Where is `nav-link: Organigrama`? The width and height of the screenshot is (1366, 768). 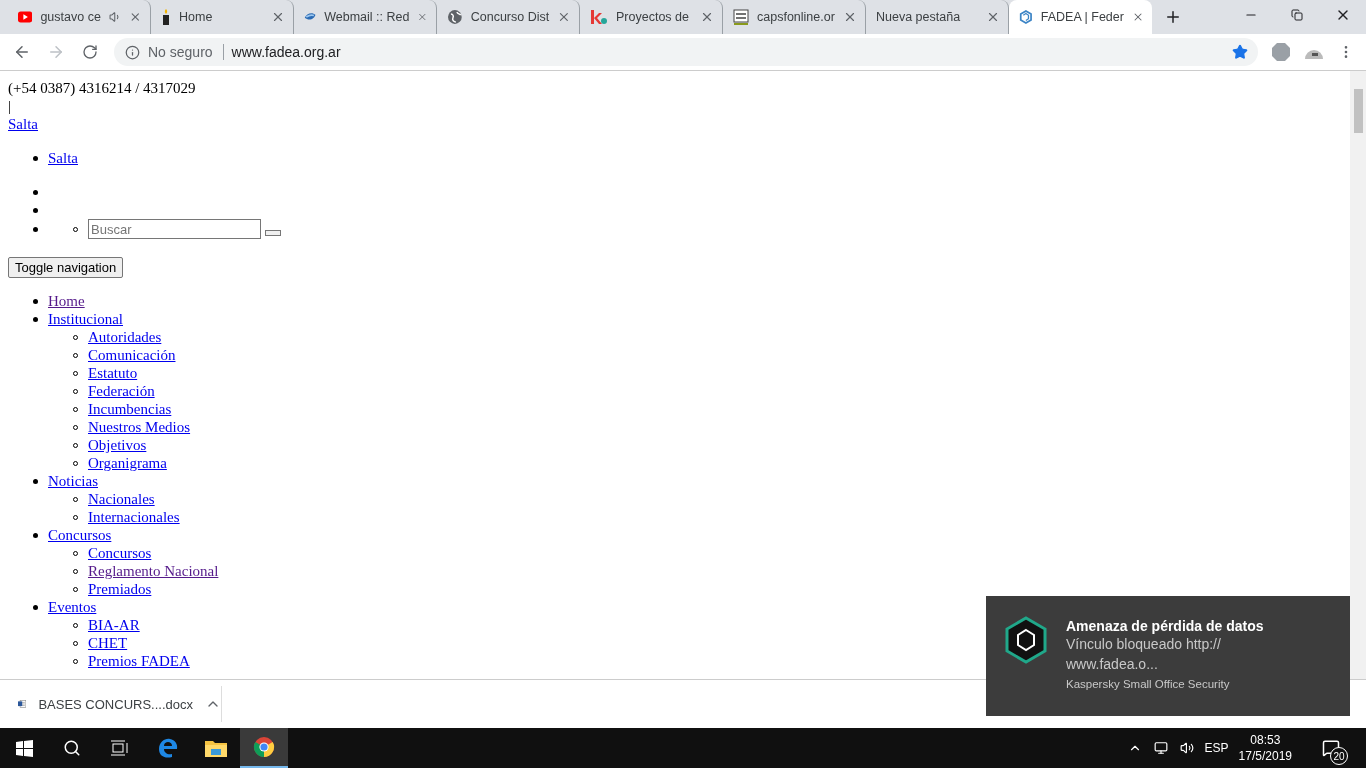
nav-link: Organigrama is located at coordinates (127, 463).